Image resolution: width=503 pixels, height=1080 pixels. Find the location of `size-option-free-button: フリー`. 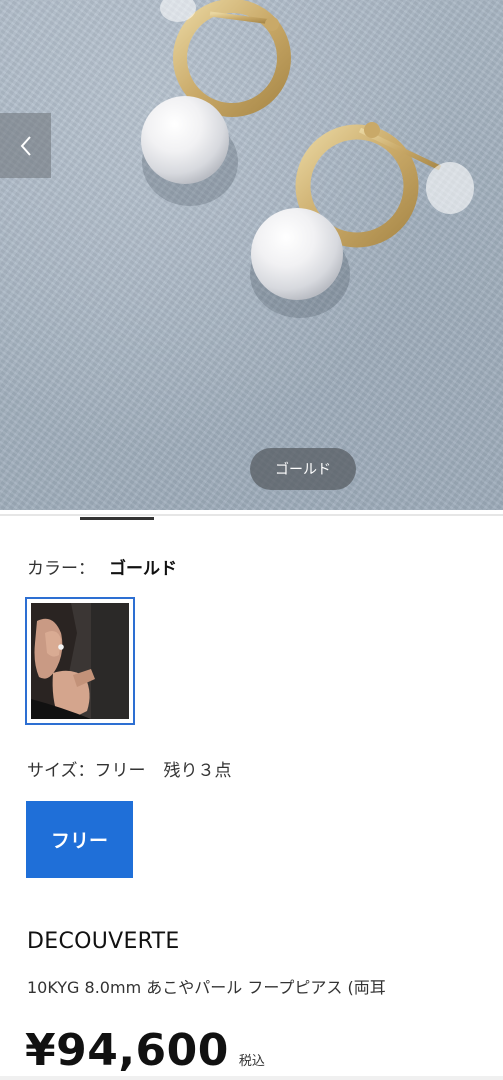

size-option-free-button: フリー is located at coordinates (79, 839).